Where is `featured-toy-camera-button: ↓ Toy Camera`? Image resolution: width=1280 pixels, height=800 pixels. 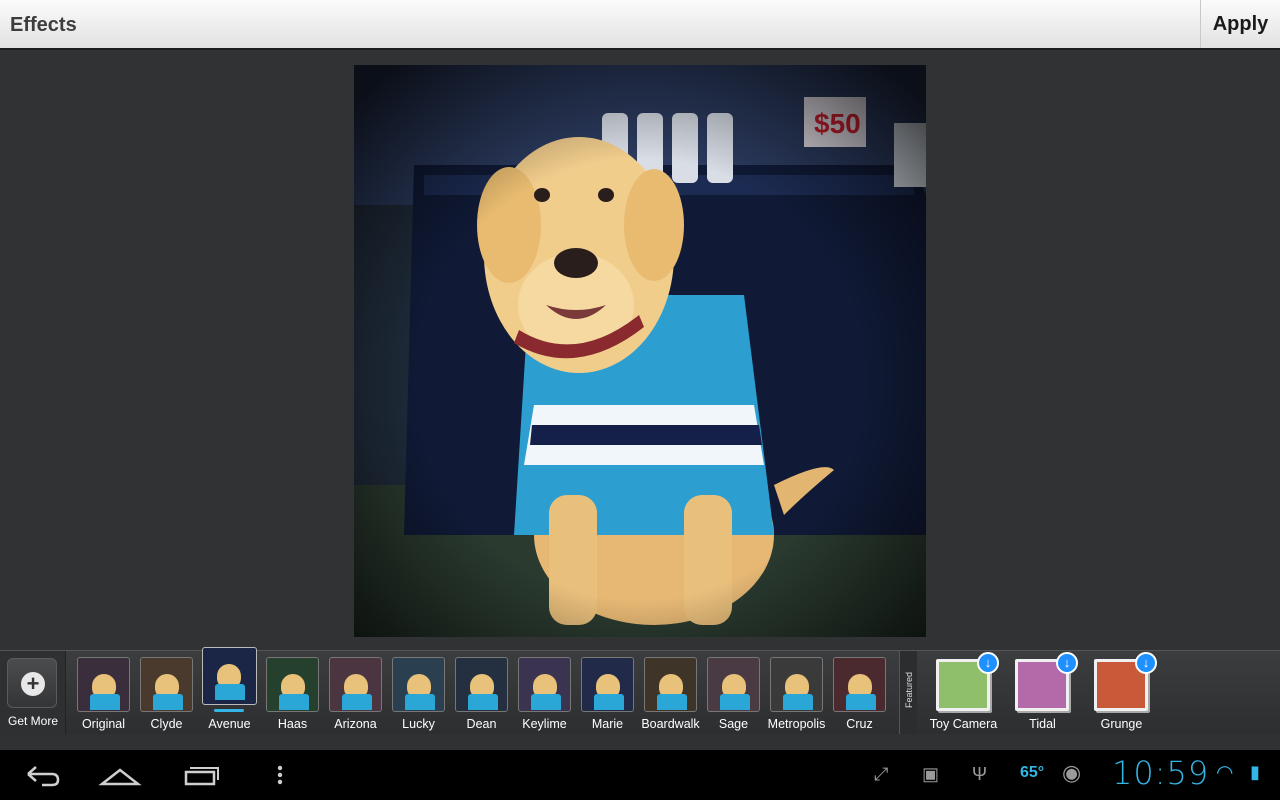 featured-toy-camera-button: ↓ Toy Camera is located at coordinates (963, 693).